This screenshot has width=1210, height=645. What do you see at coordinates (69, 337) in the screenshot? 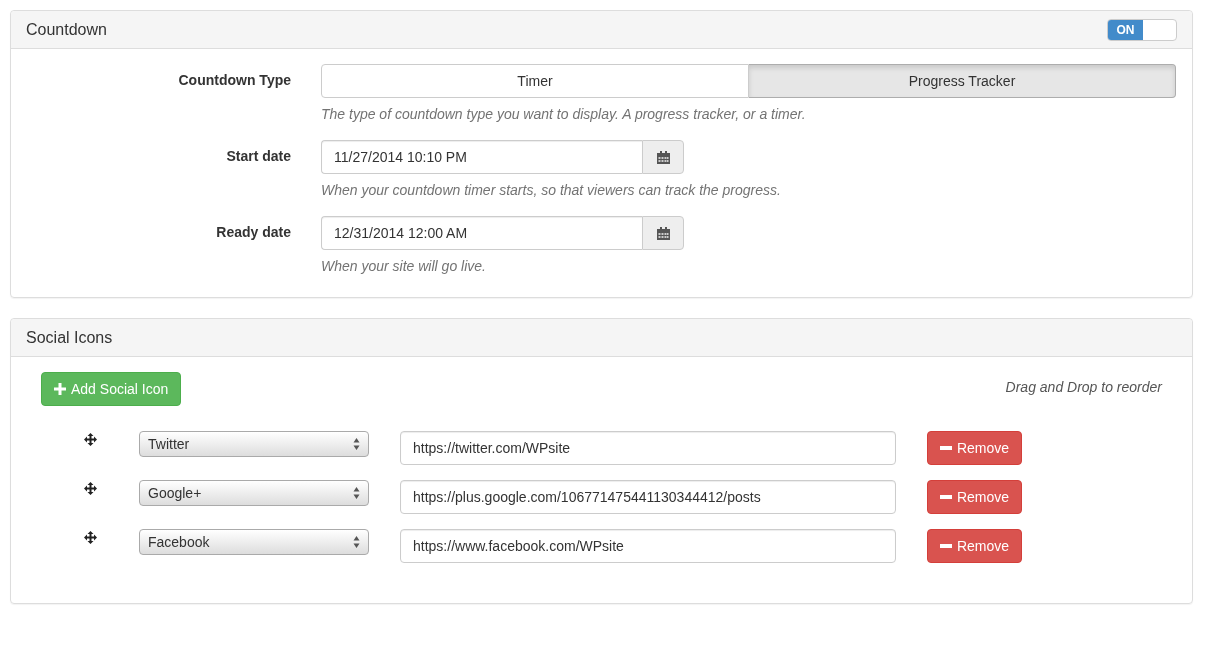
I see `panel-title: Social Icons` at bounding box center [69, 337].